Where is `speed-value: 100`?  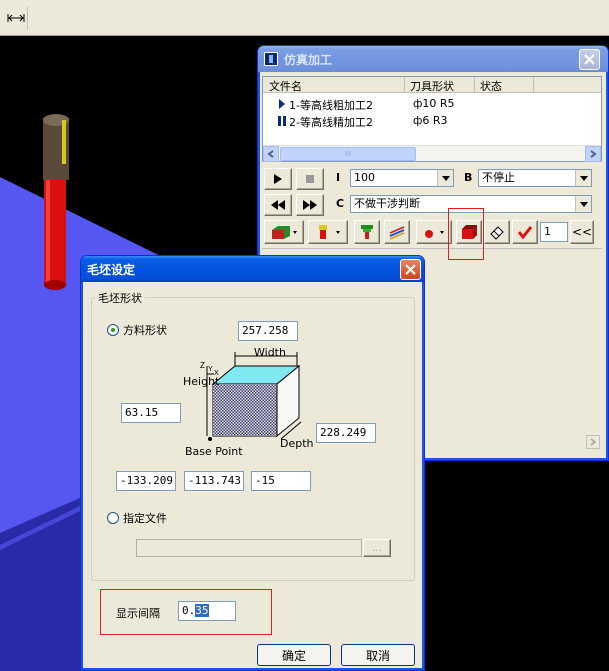 speed-value: 100 is located at coordinates (364, 177).